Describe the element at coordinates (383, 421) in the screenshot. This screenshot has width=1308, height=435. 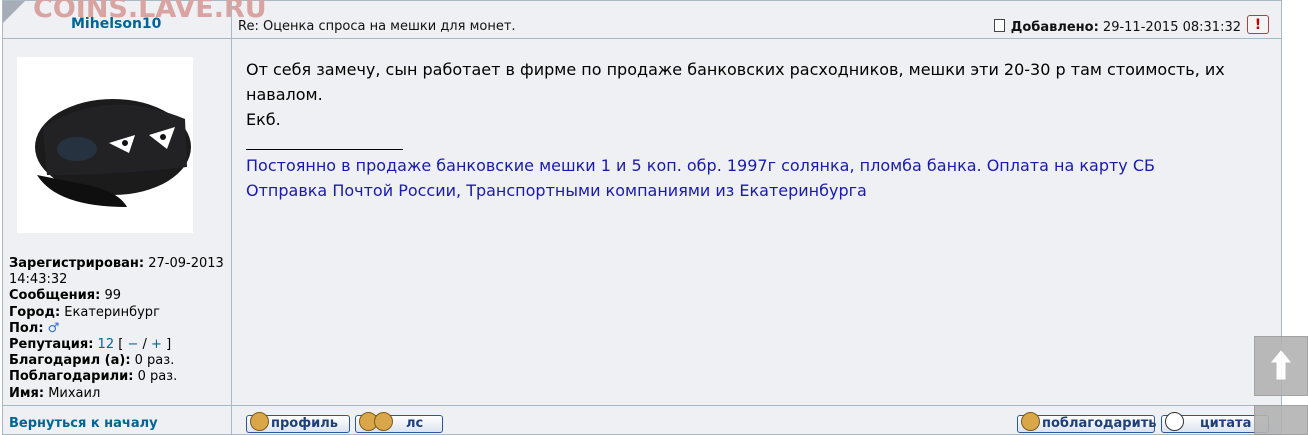
I see `users-icon` at that location.